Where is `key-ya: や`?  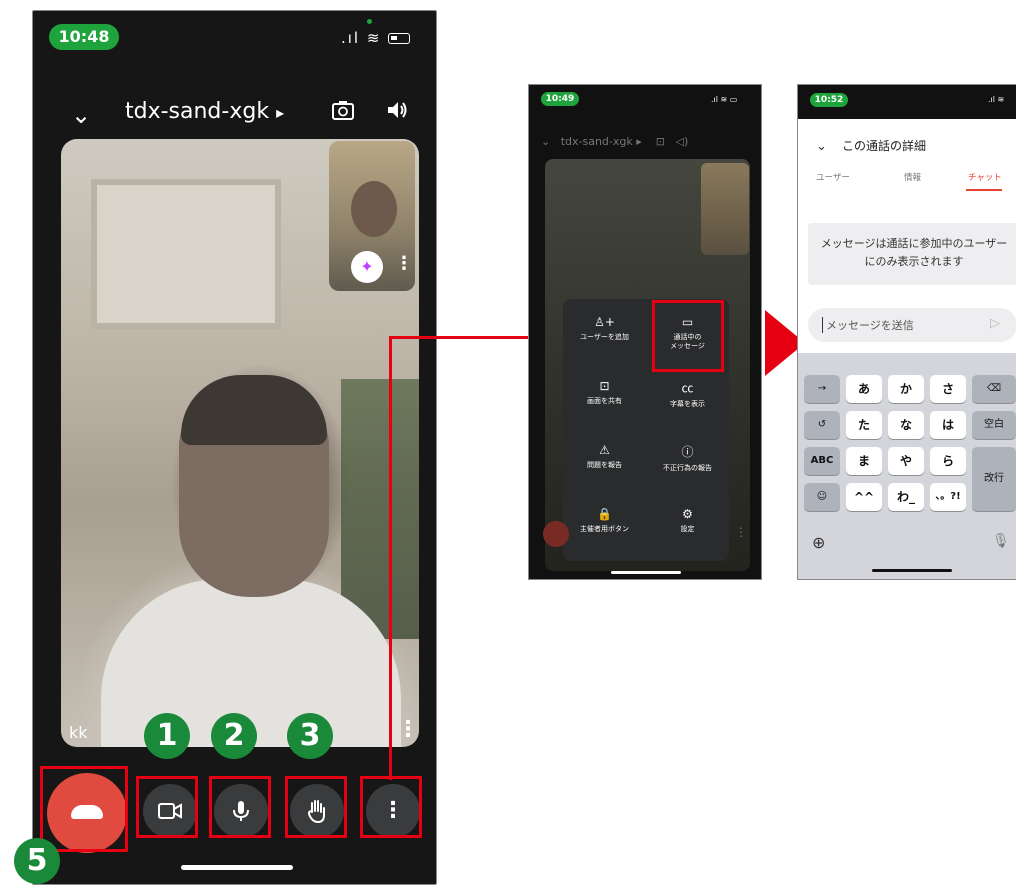 key-ya: や is located at coordinates (906, 461).